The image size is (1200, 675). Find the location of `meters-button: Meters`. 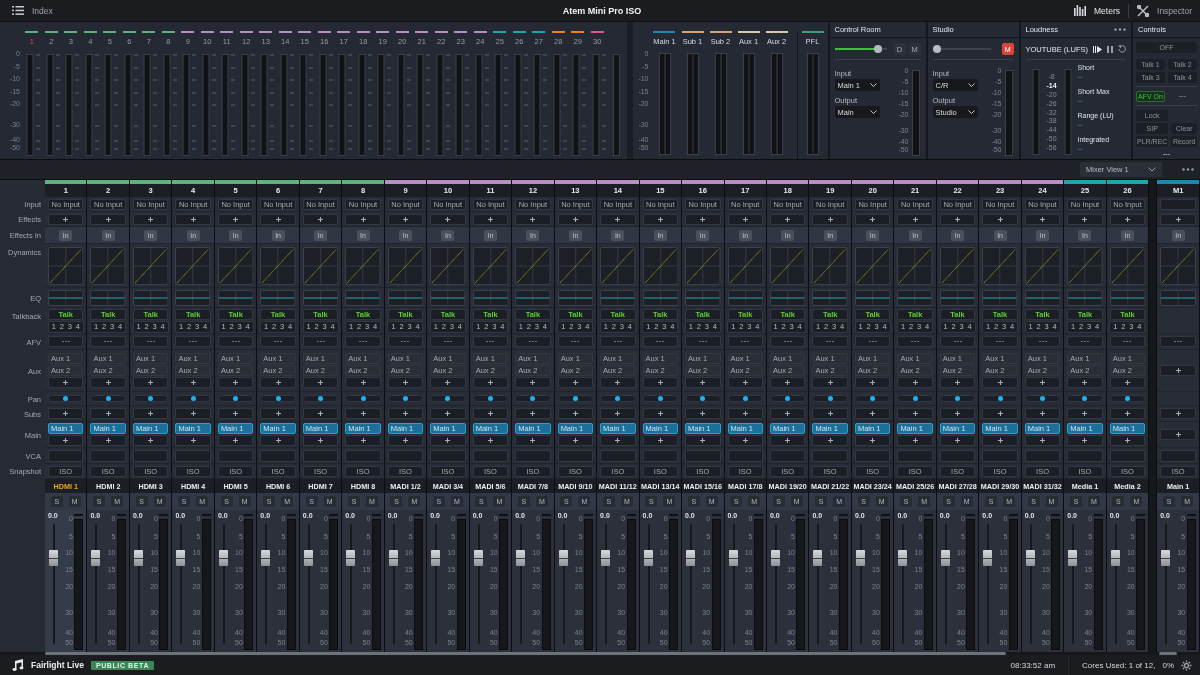

meters-button: Meters is located at coordinates (1097, 10).